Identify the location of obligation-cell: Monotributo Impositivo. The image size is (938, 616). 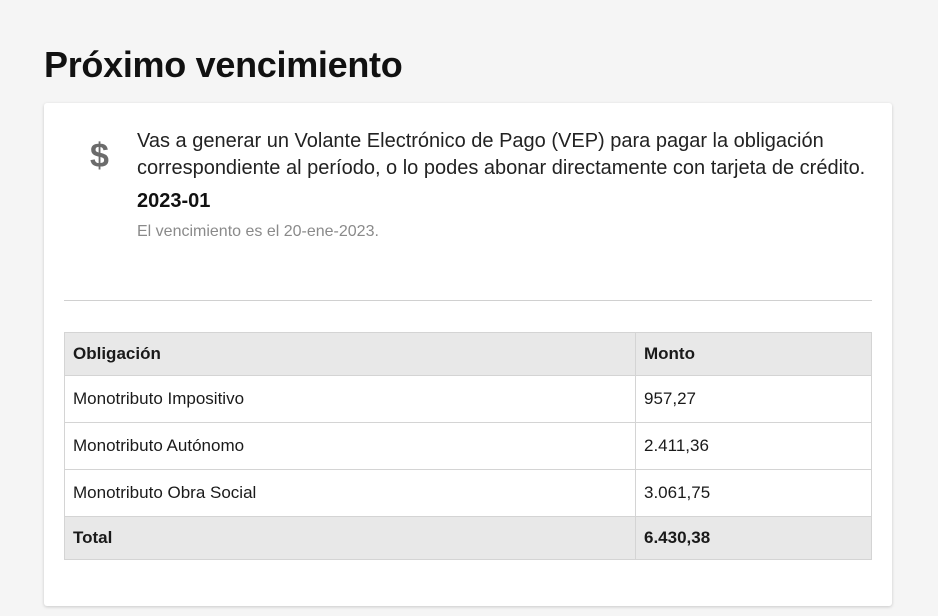
(350, 399).